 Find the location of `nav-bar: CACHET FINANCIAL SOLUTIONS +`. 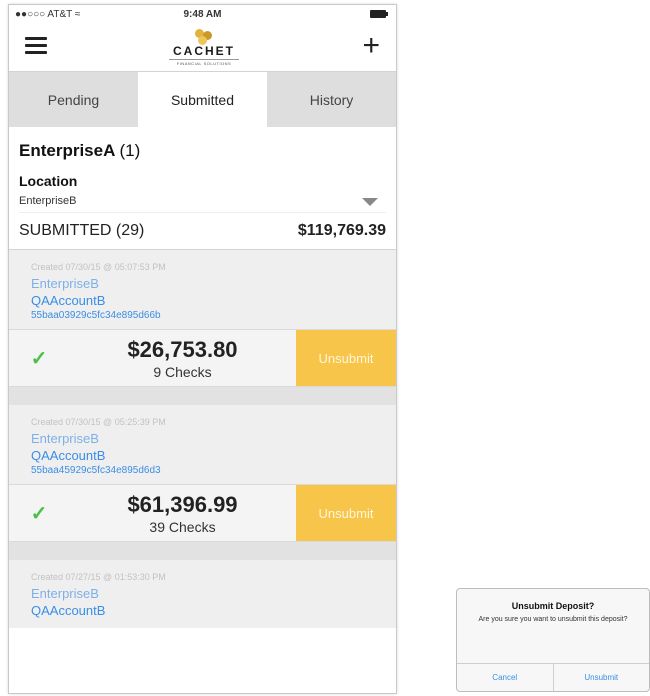

nav-bar: CACHET FINANCIAL SOLUTIONS + is located at coordinates (202, 48).